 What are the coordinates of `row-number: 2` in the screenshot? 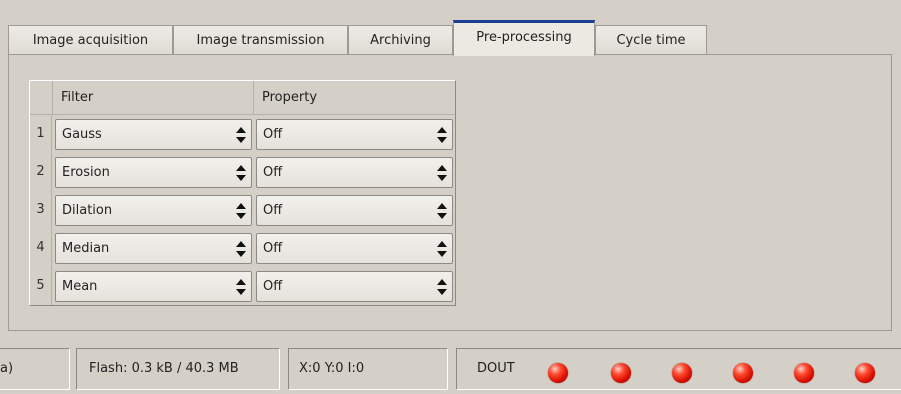 It's located at (41, 172).